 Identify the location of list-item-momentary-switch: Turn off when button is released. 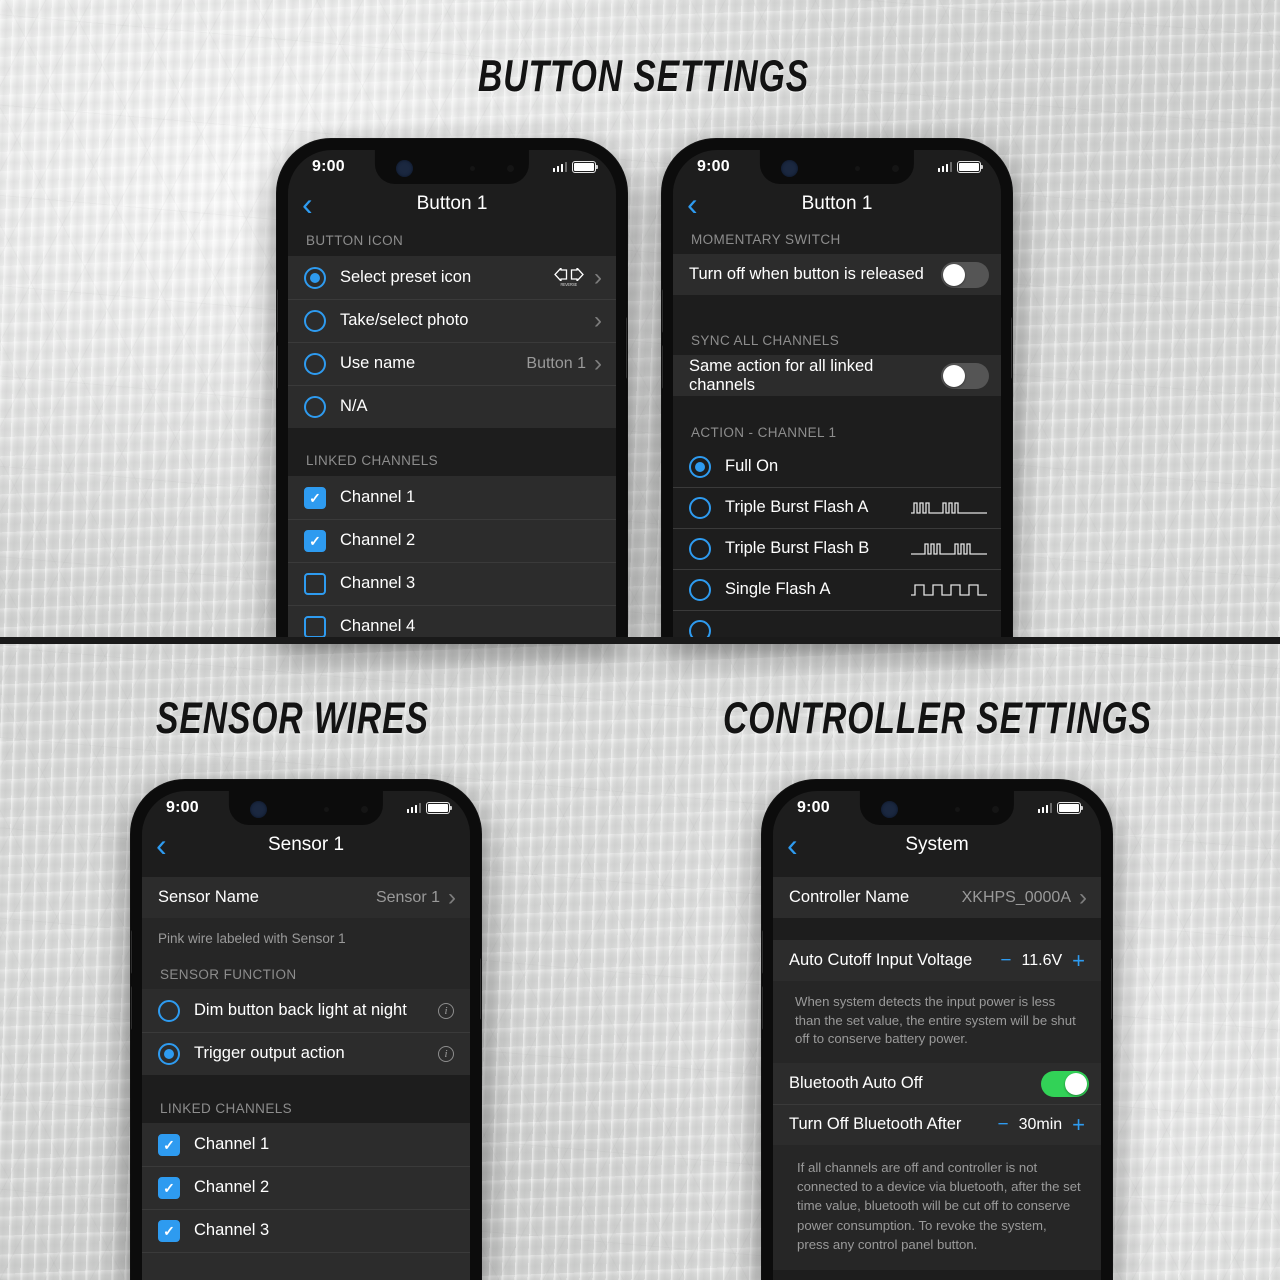
(837, 274).